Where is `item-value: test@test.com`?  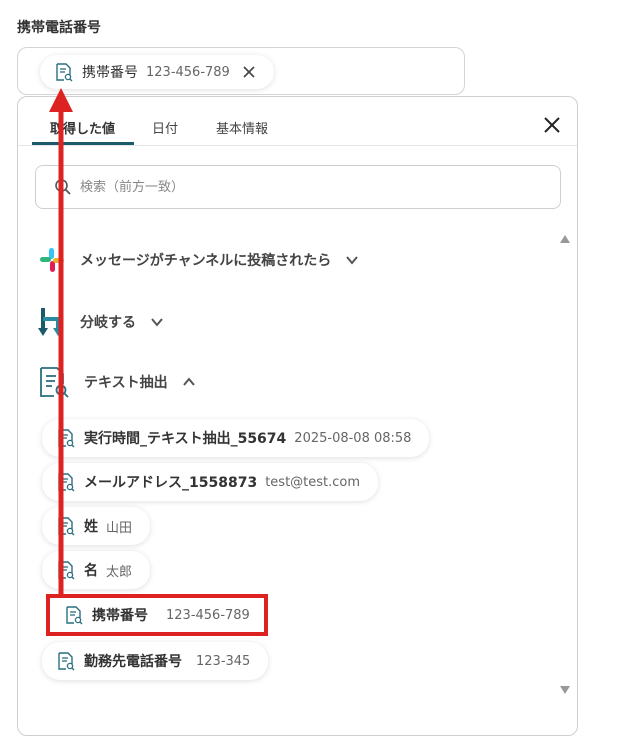 item-value: test@test.com is located at coordinates (313, 482).